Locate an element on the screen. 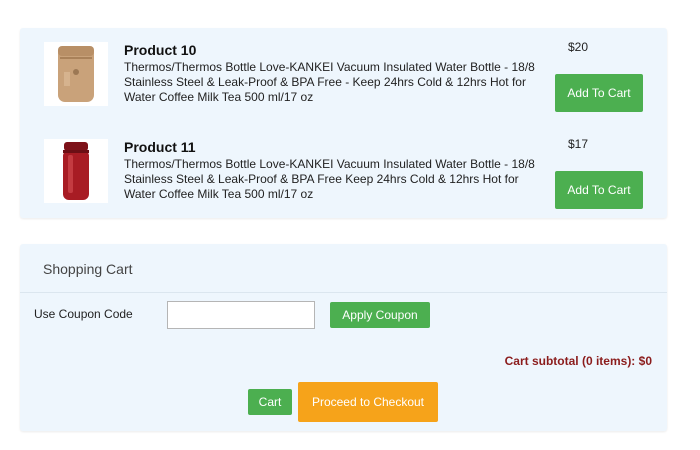 The width and height of the screenshot is (700, 450). coupon-code-input is located at coordinates (241, 315).